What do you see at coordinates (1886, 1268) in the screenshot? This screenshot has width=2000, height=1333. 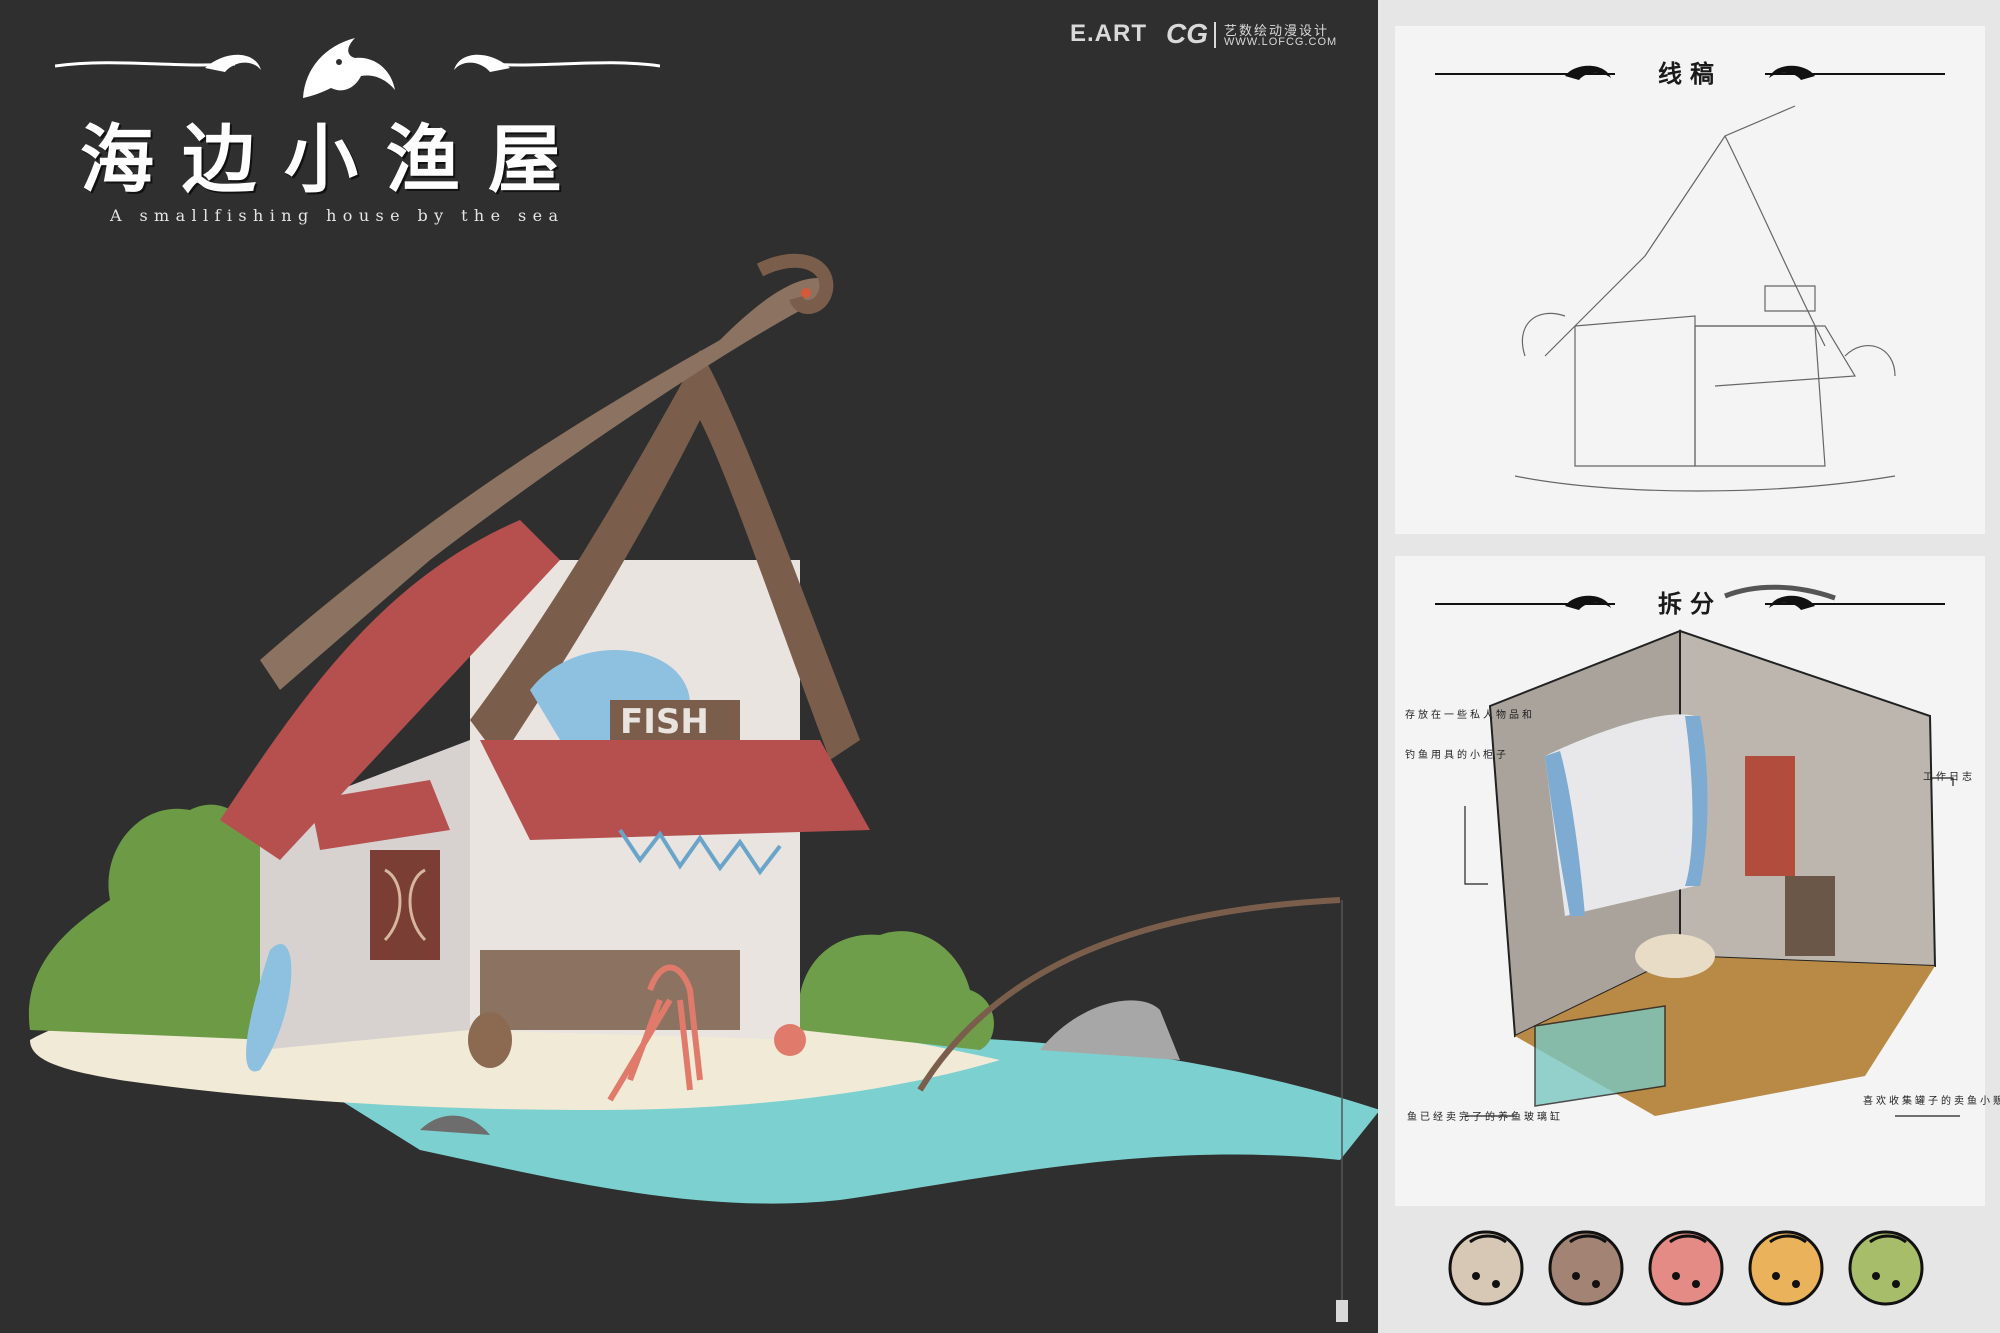 I see `fish-icon-green` at bounding box center [1886, 1268].